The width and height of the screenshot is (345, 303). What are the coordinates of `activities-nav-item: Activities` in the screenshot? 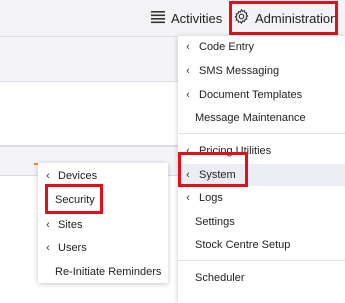 It's located at (186, 18).